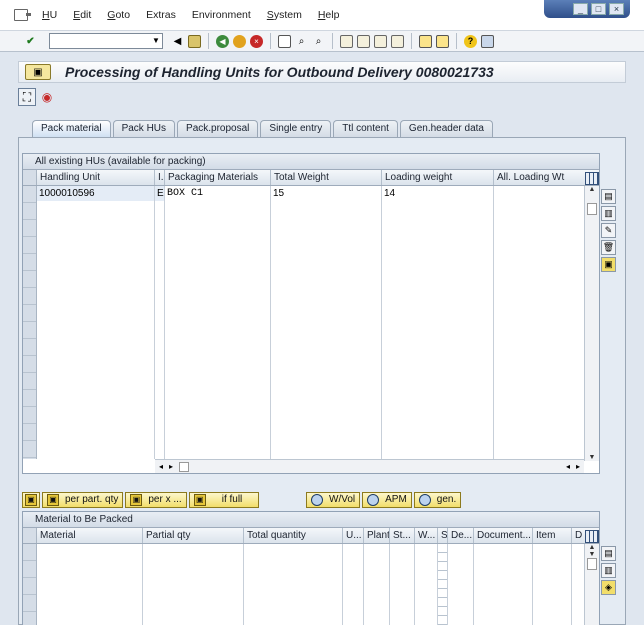 The height and width of the screenshot is (625, 644). I want to click on back-green-icon: ◀, so click(222, 41).